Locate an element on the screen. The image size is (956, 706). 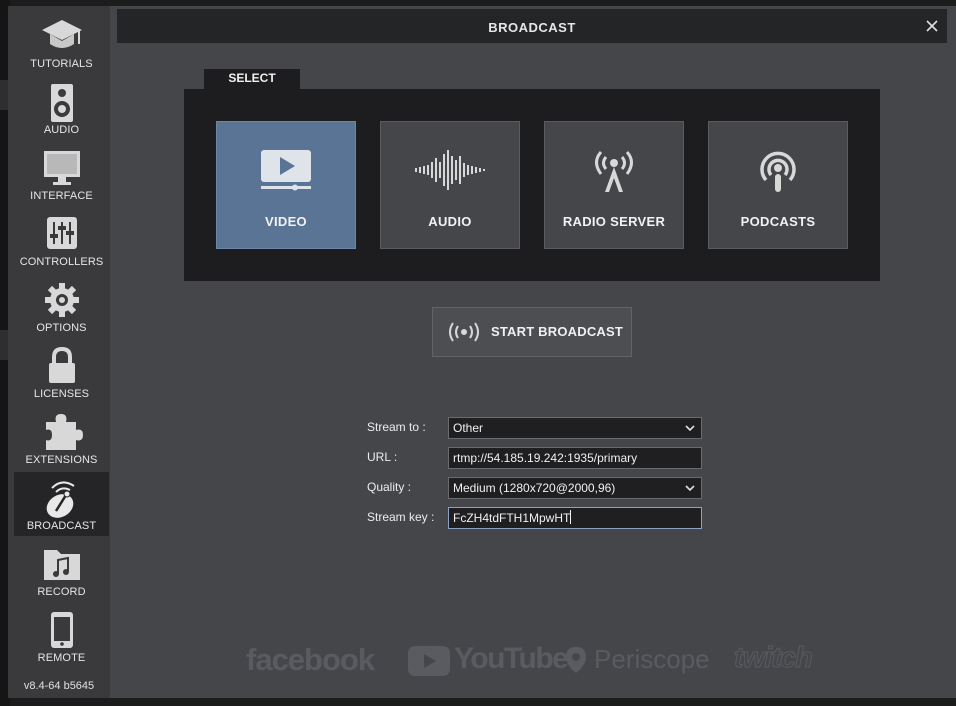
sidebar-item-record: RECORD is located at coordinates (61, 570).